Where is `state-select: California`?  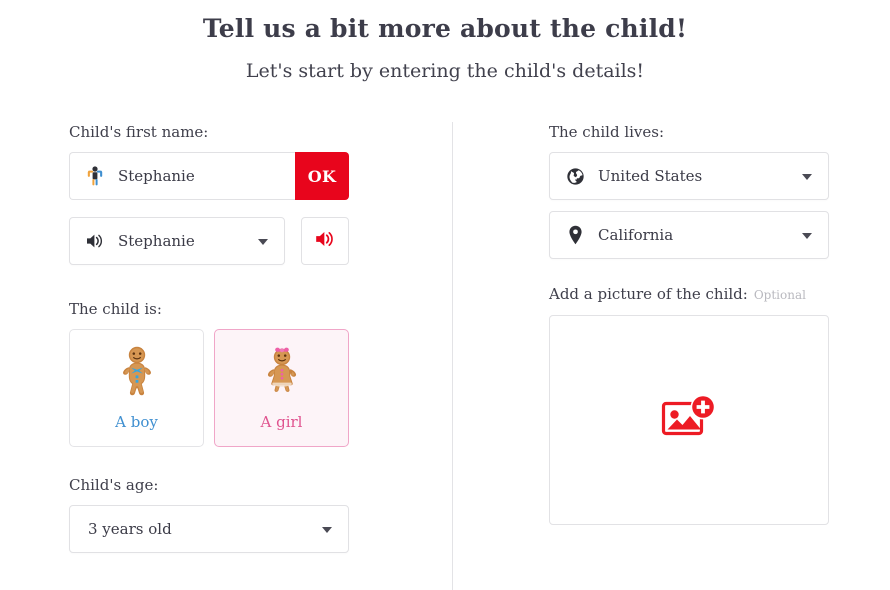
state-select: California is located at coordinates (689, 235).